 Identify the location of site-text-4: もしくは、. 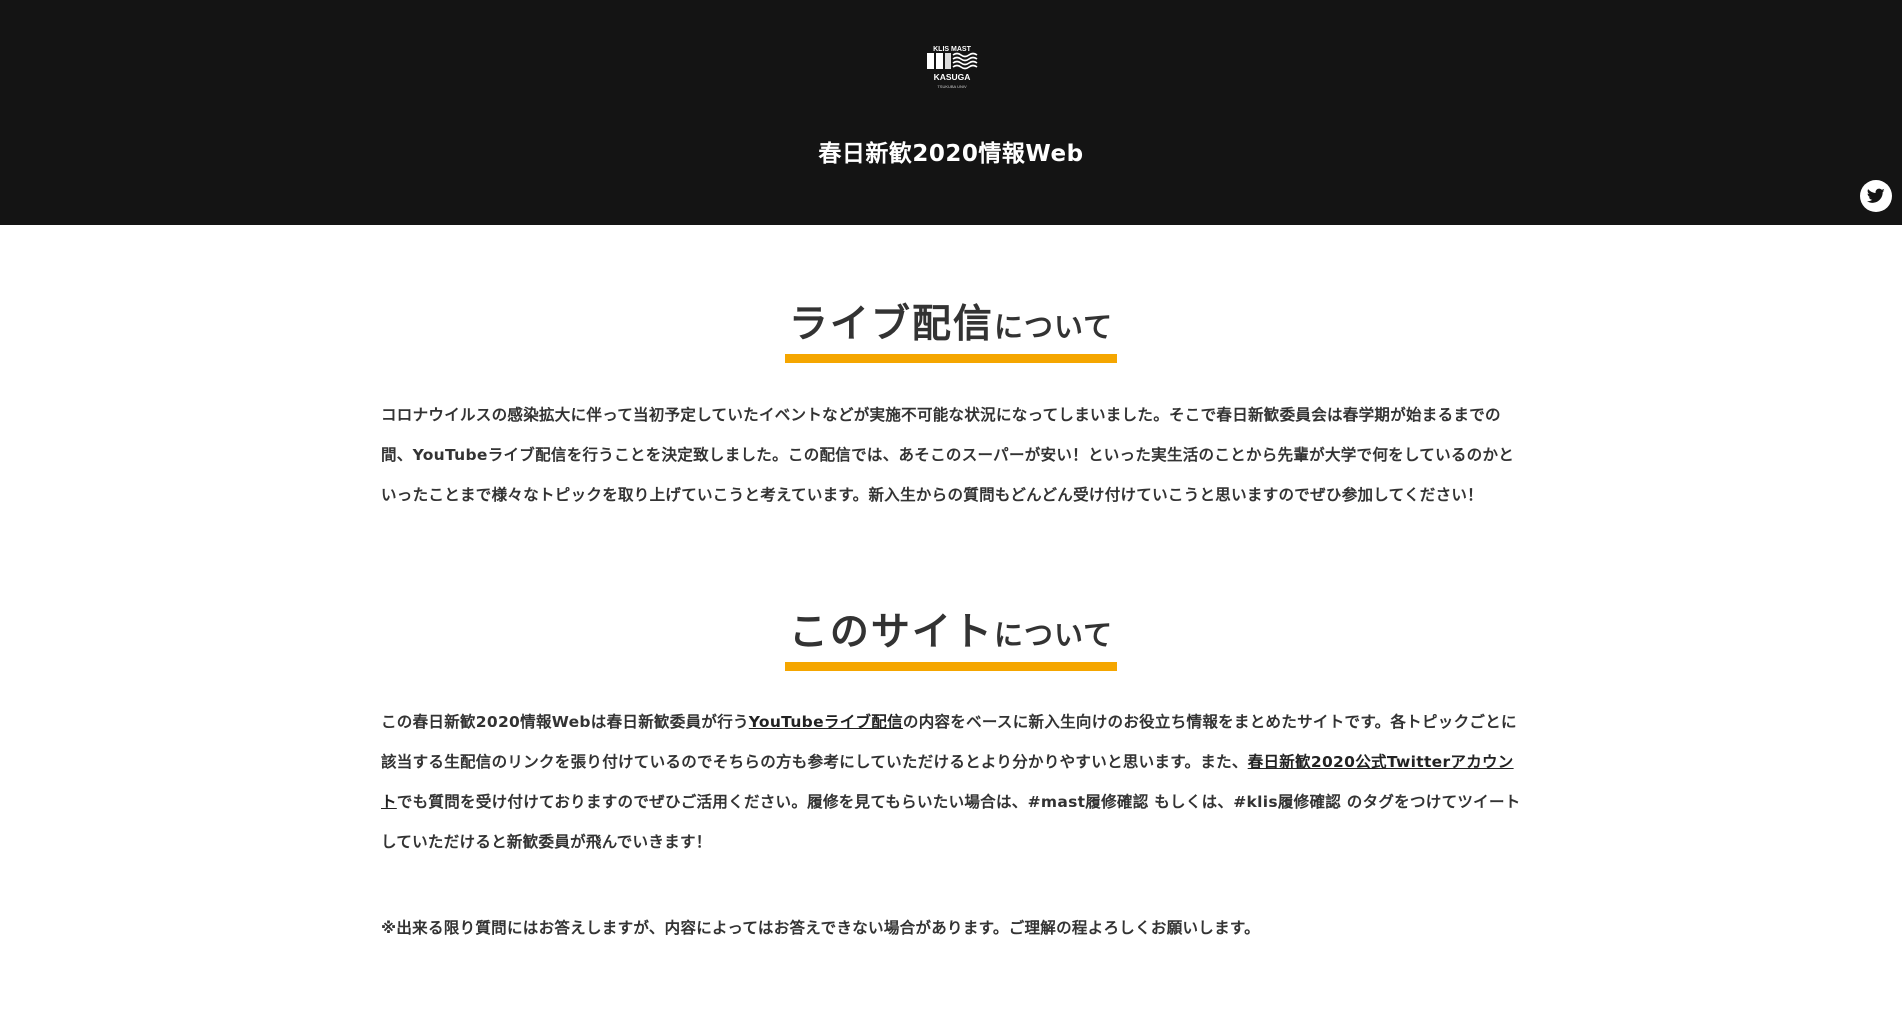
(1191, 802).